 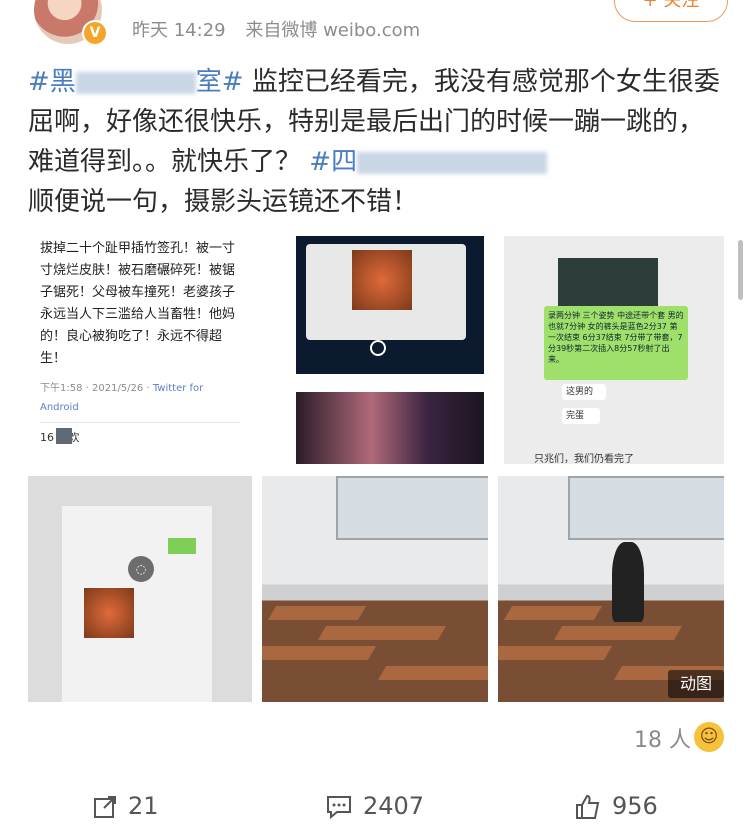 I want to click on image-2-phone-photo, so click(x=390, y=305).